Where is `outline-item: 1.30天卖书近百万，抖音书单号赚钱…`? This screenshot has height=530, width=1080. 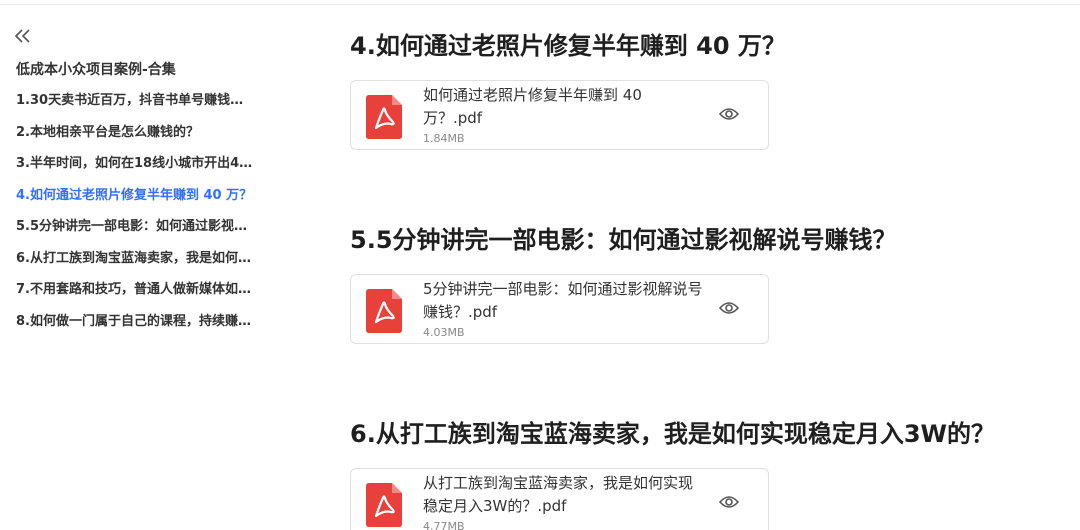
outline-item: 1.30天卖书近百万，抖音书单号赚钱… is located at coordinates (150, 105).